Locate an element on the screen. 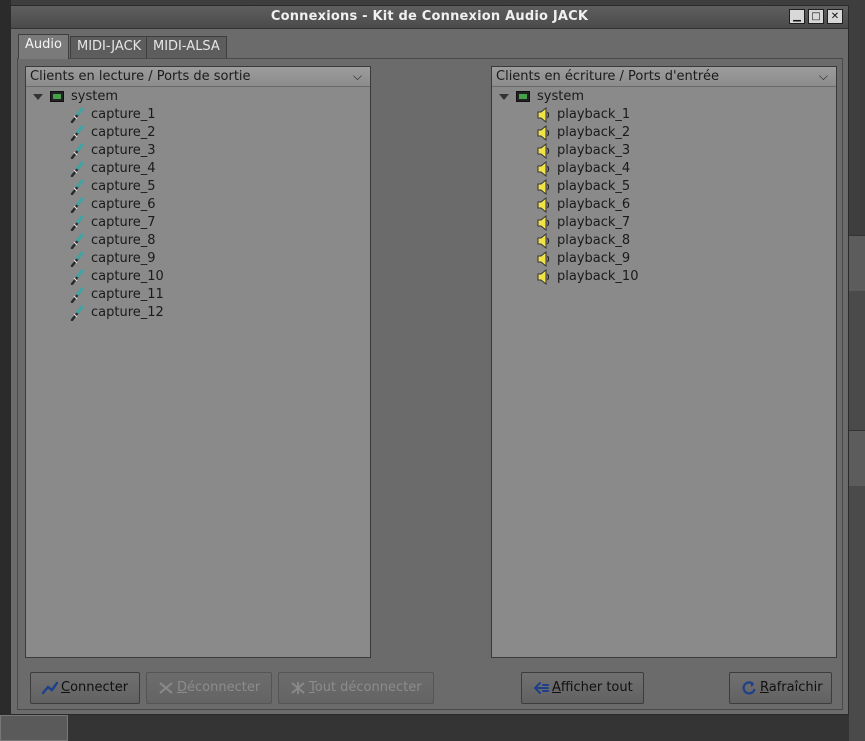  tab-midi-jack: MIDI-JACK is located at coordinates (109, 47).